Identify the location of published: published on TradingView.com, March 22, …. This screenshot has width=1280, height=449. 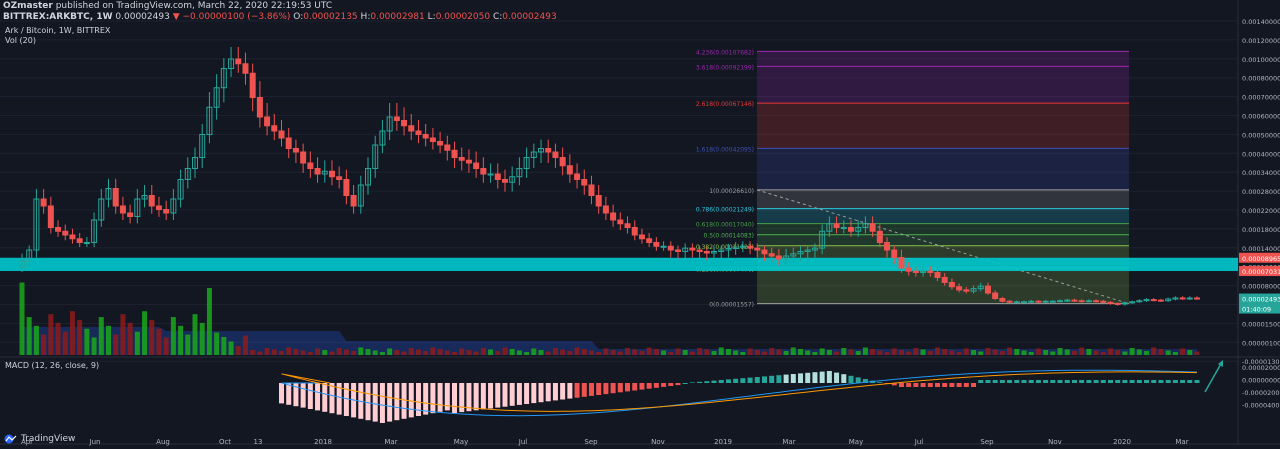
(194, 6).